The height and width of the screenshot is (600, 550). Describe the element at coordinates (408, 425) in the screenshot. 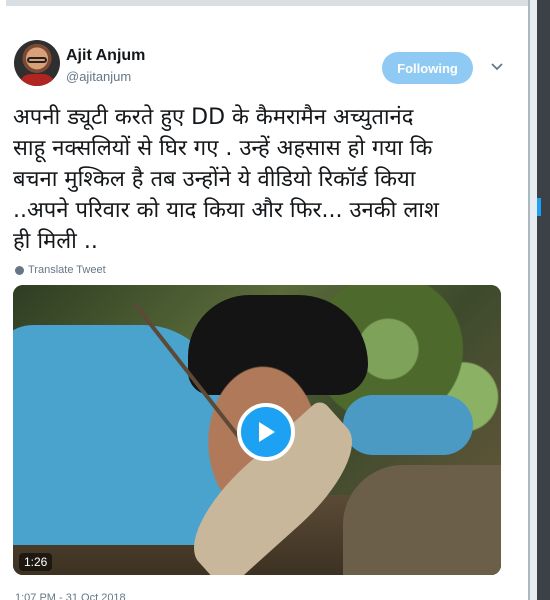

I see `video-subject-arm` at that location.